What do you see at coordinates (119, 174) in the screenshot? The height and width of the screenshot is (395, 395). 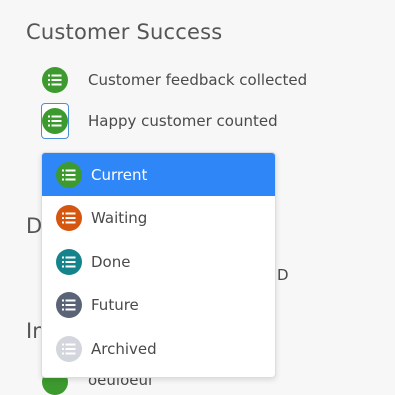 I see `option-label: Current` at bounding box center [119, 174].